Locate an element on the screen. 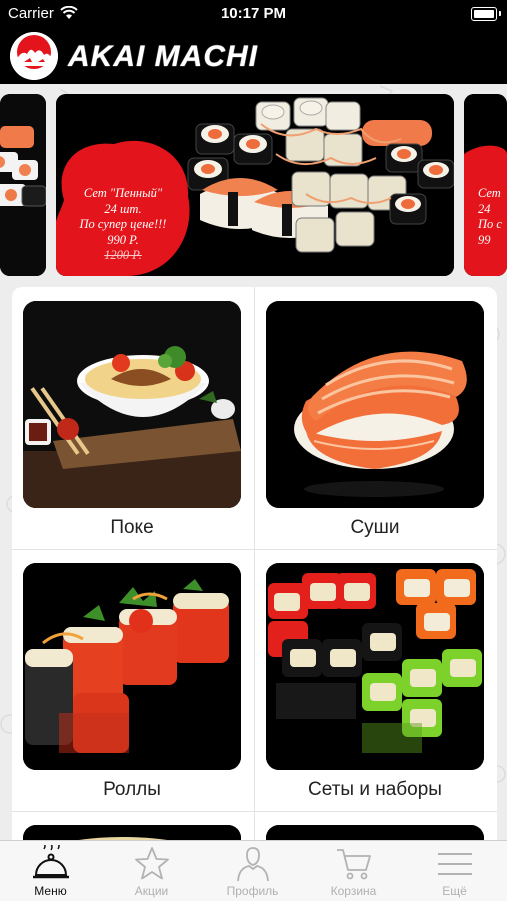  tab-promotions: Акции is located at coordinates (151, 871).